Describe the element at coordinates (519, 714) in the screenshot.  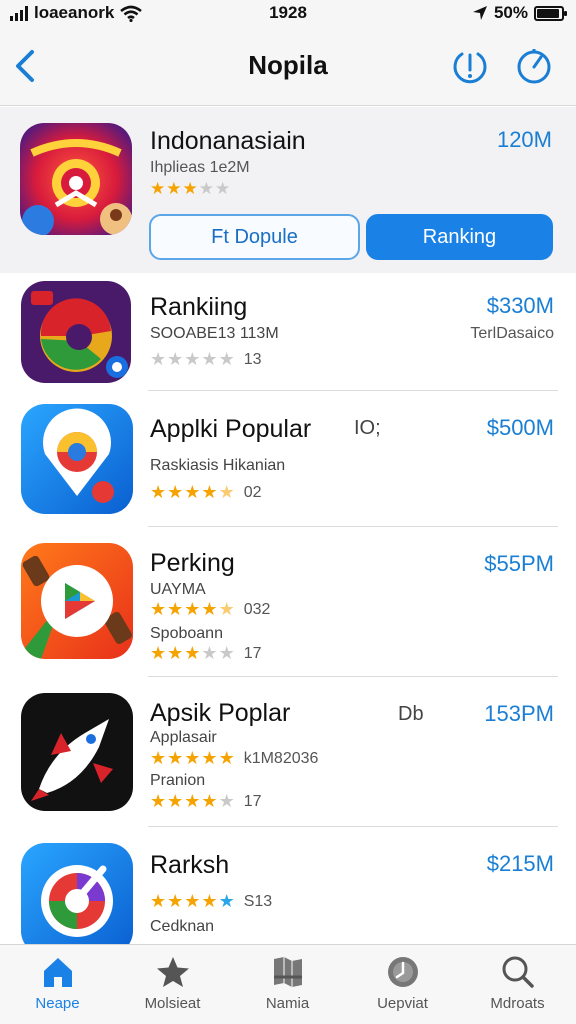
I see `app-price: 153PM` at that location.